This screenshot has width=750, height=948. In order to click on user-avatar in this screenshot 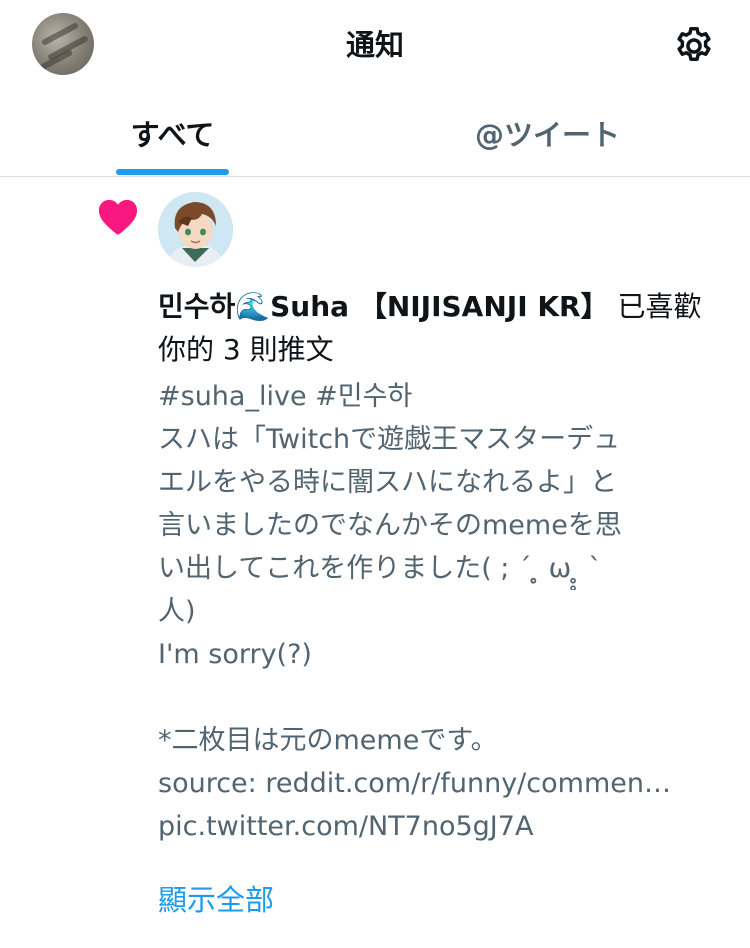, I will do `click(195, 229)`.